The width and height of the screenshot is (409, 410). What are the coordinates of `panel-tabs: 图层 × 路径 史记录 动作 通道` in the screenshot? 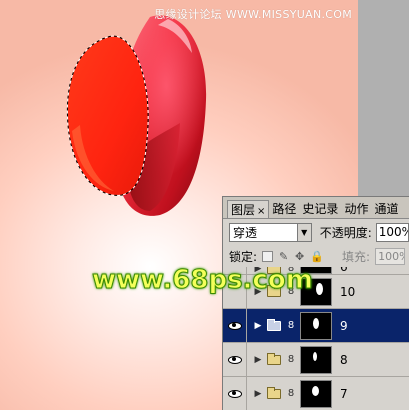 It's located at (316, 208).